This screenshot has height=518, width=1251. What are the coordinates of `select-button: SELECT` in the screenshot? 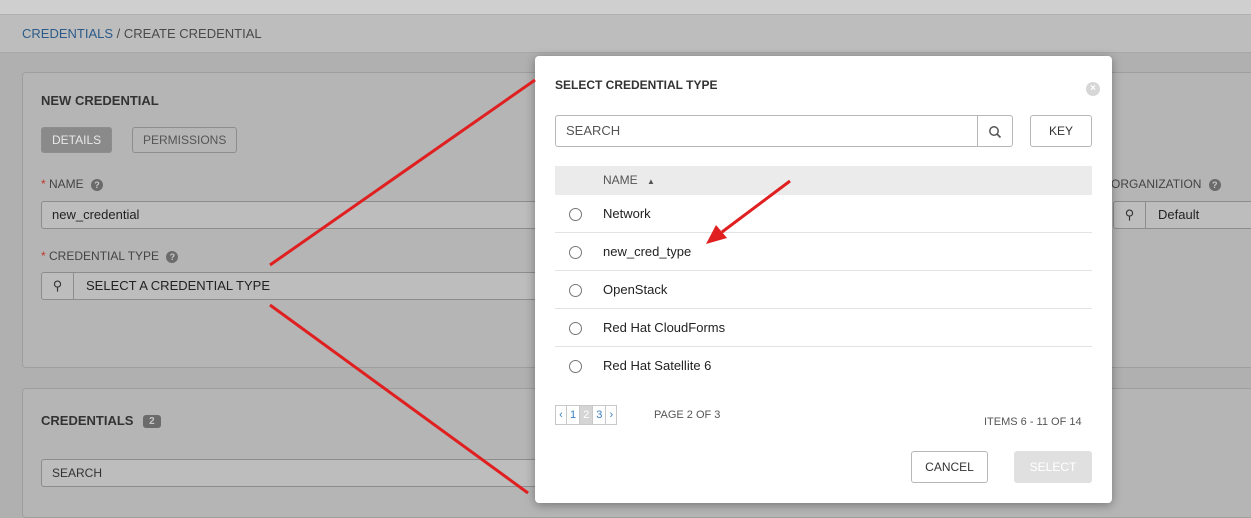 It's located at (1053, 467).